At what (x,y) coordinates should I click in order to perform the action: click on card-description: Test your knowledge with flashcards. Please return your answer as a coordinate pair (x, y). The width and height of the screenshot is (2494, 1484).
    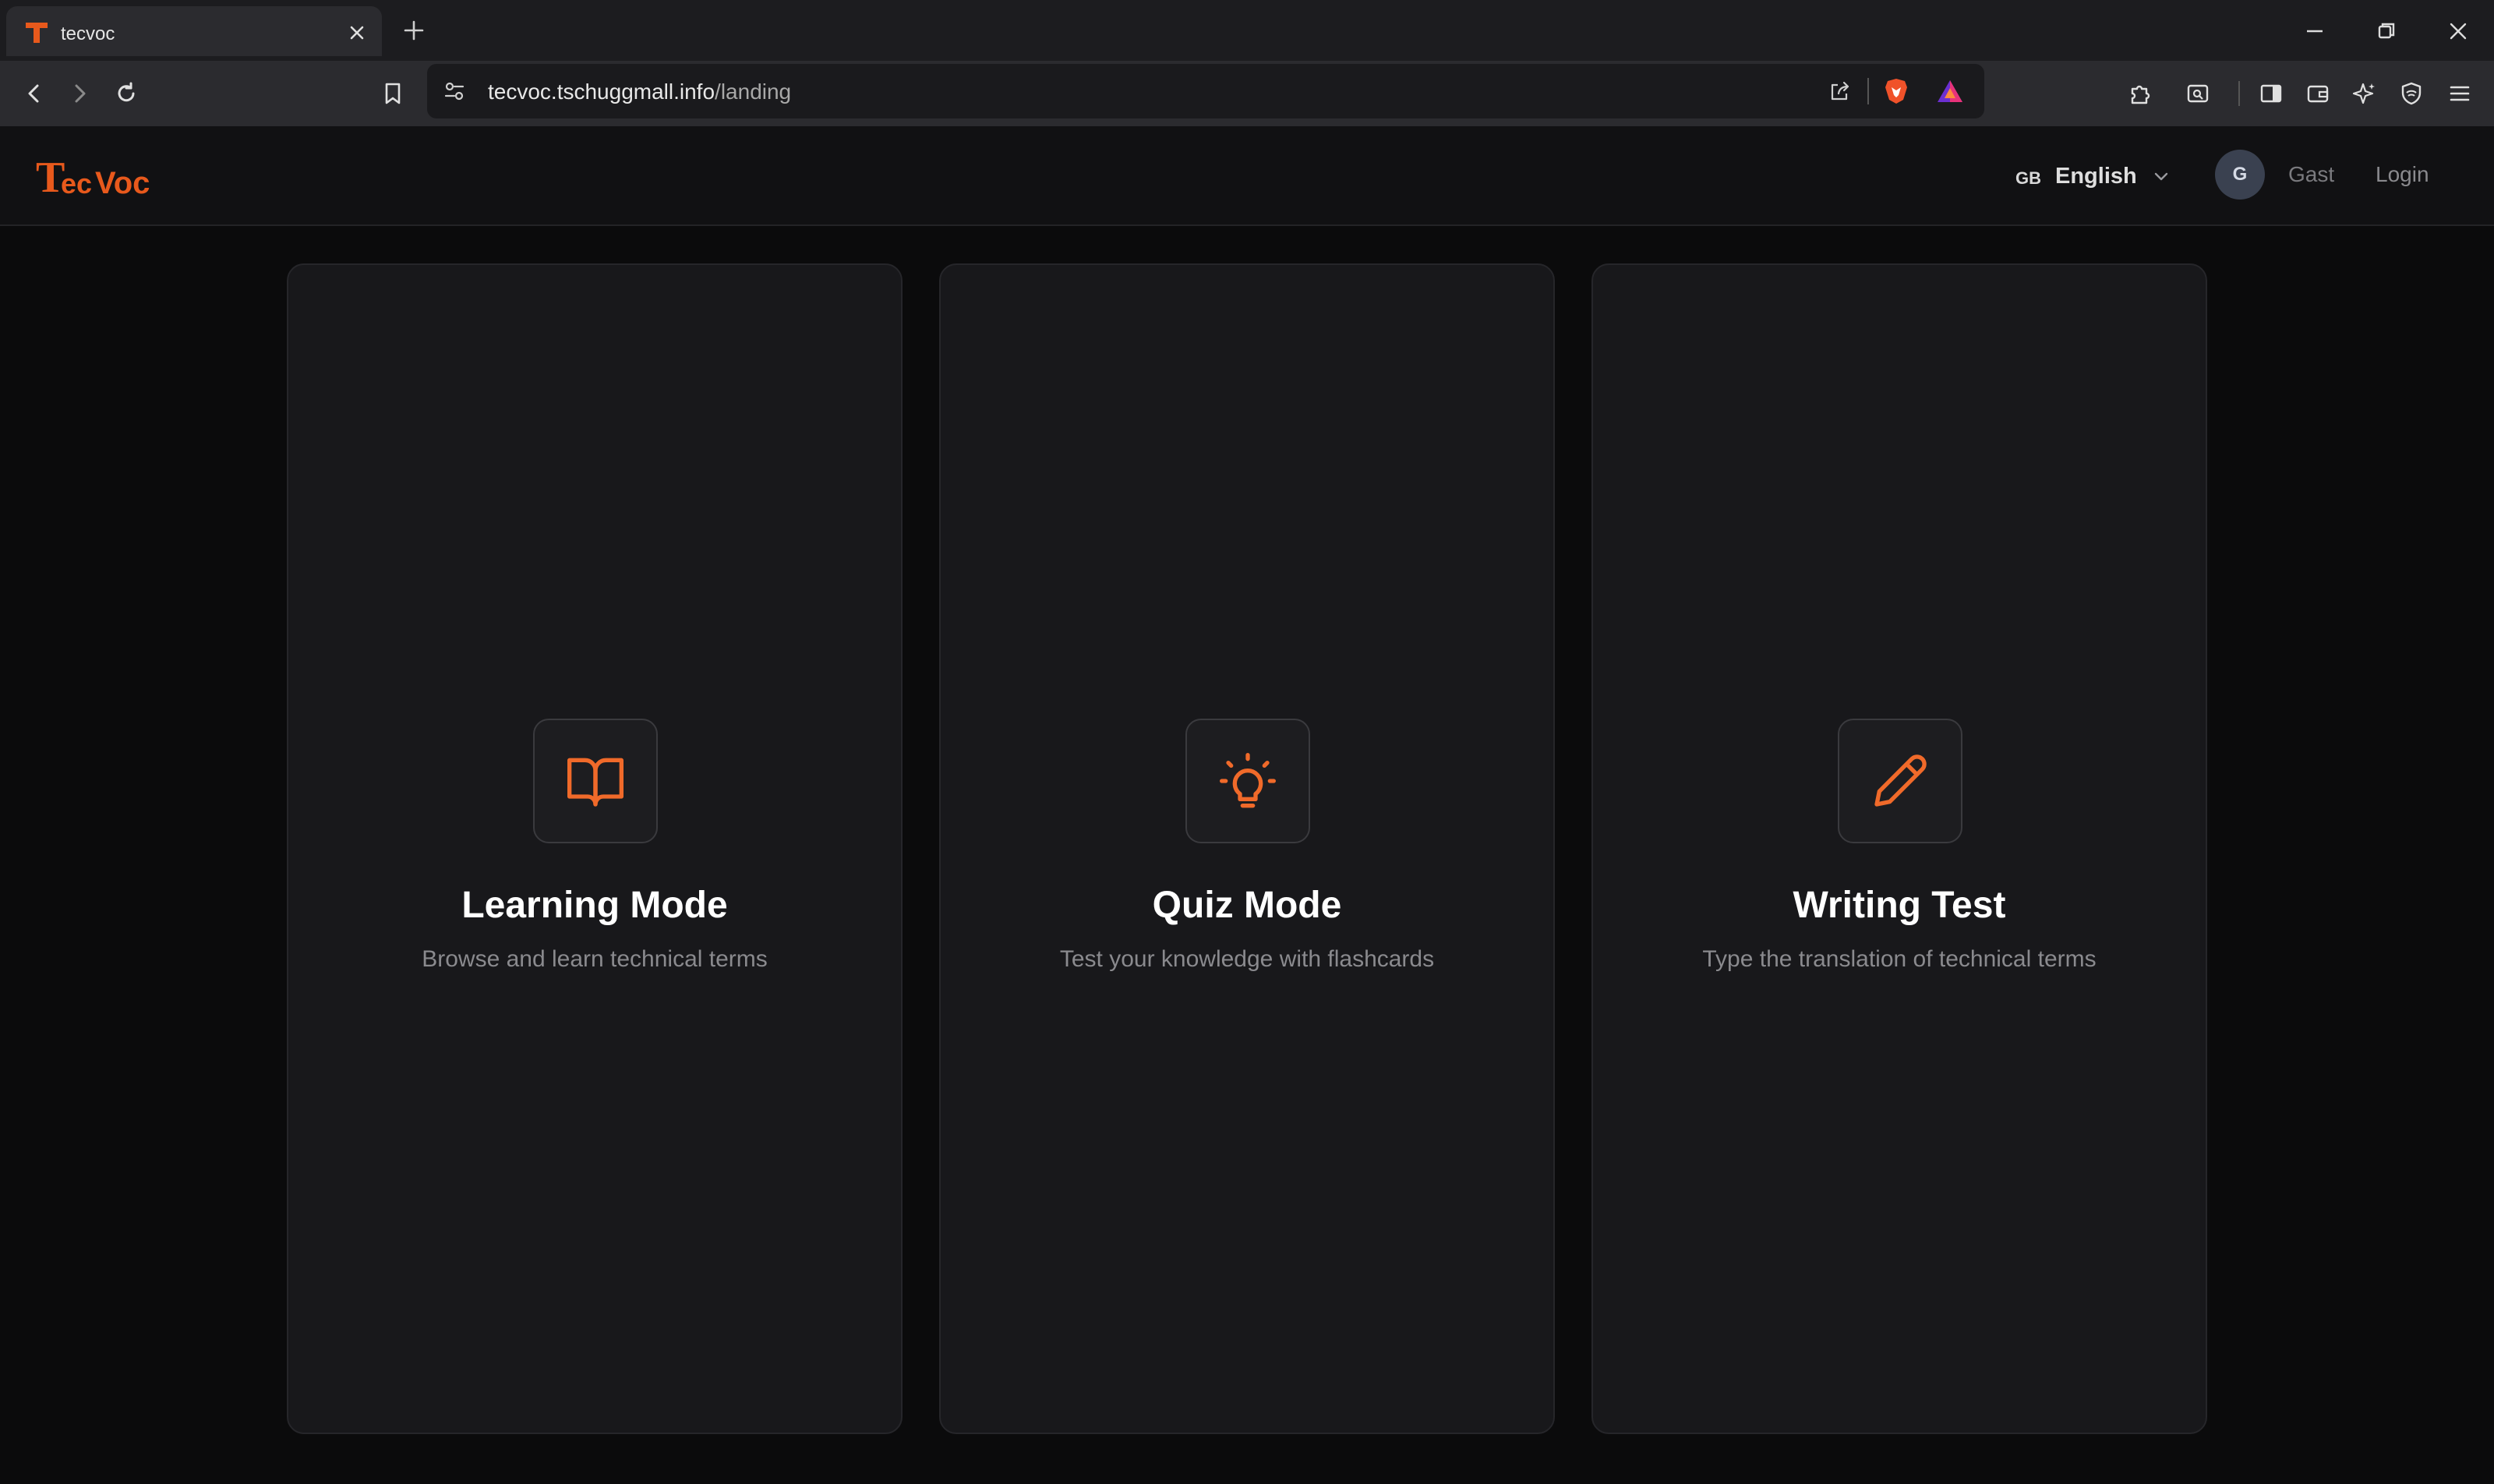
    Looking at the image, I should click on (1247, 959).